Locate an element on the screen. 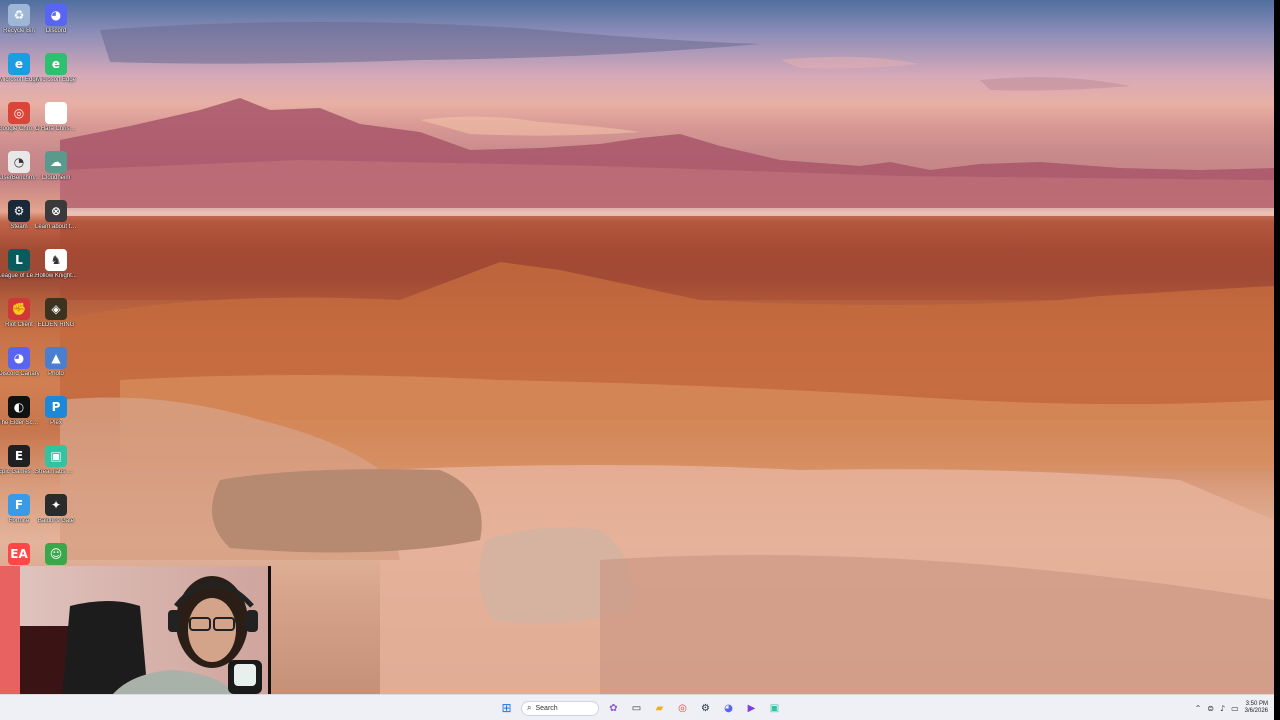 This screenshot has height=720, width=1280. taskbar-center: ⊞ ⌕ Search ✿ ▭ ▰ ◎ ⚙ ◕ ▶ ▣ is located at coordinates (640, 708).